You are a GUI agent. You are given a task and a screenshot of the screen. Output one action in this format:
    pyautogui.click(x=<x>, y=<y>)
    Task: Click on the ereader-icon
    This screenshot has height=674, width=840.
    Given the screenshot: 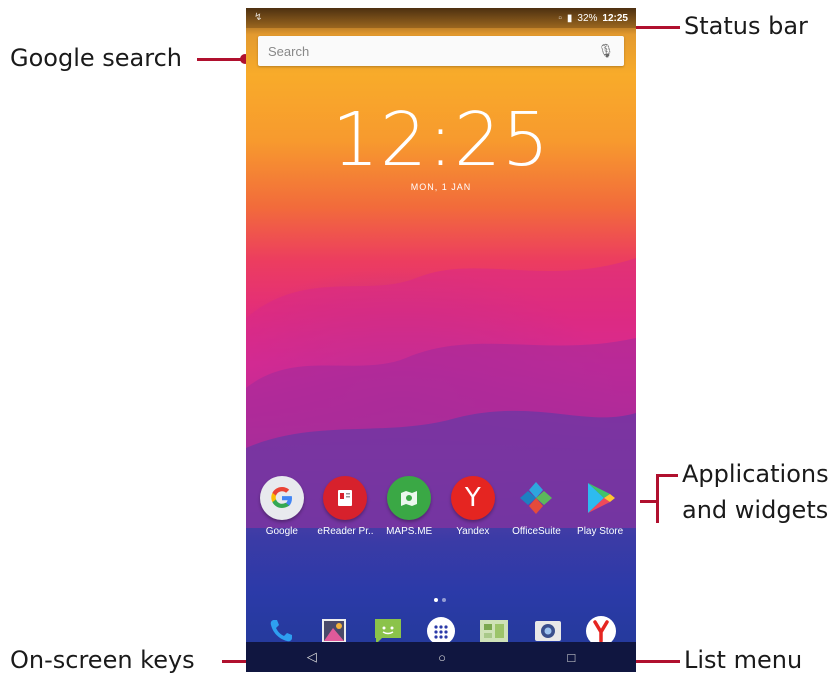 What is the action you would take?
    pyautogui.click(x=345, y=498)
    